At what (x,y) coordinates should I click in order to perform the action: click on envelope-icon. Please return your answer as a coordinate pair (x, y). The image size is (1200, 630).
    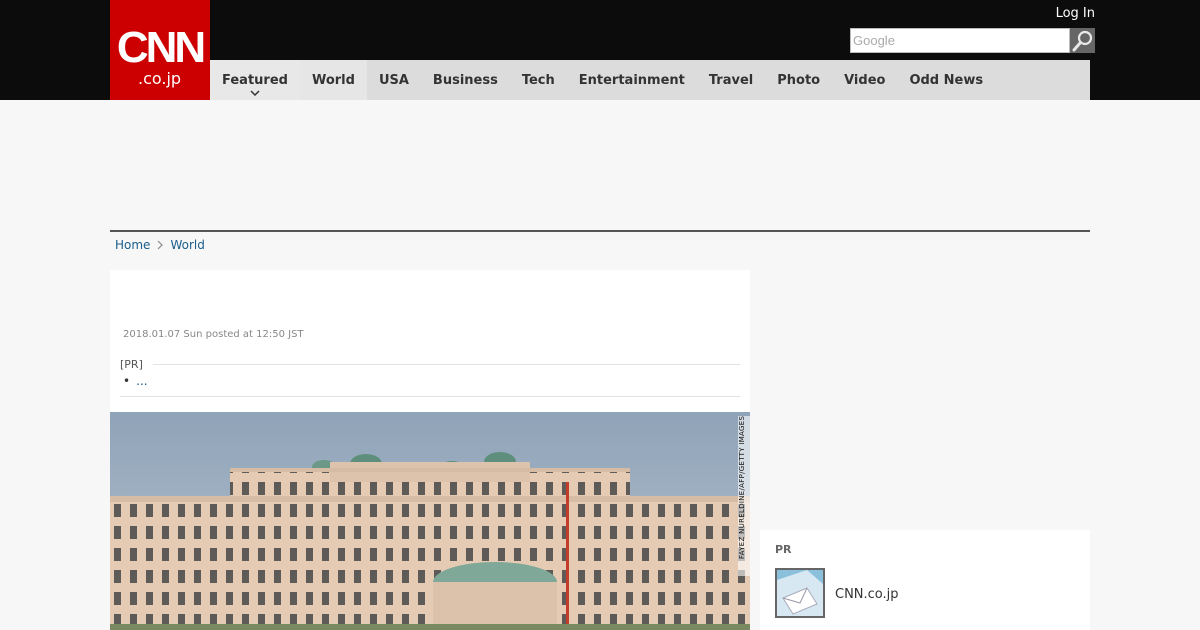
    Looking at the image, I should click on (800, 593).